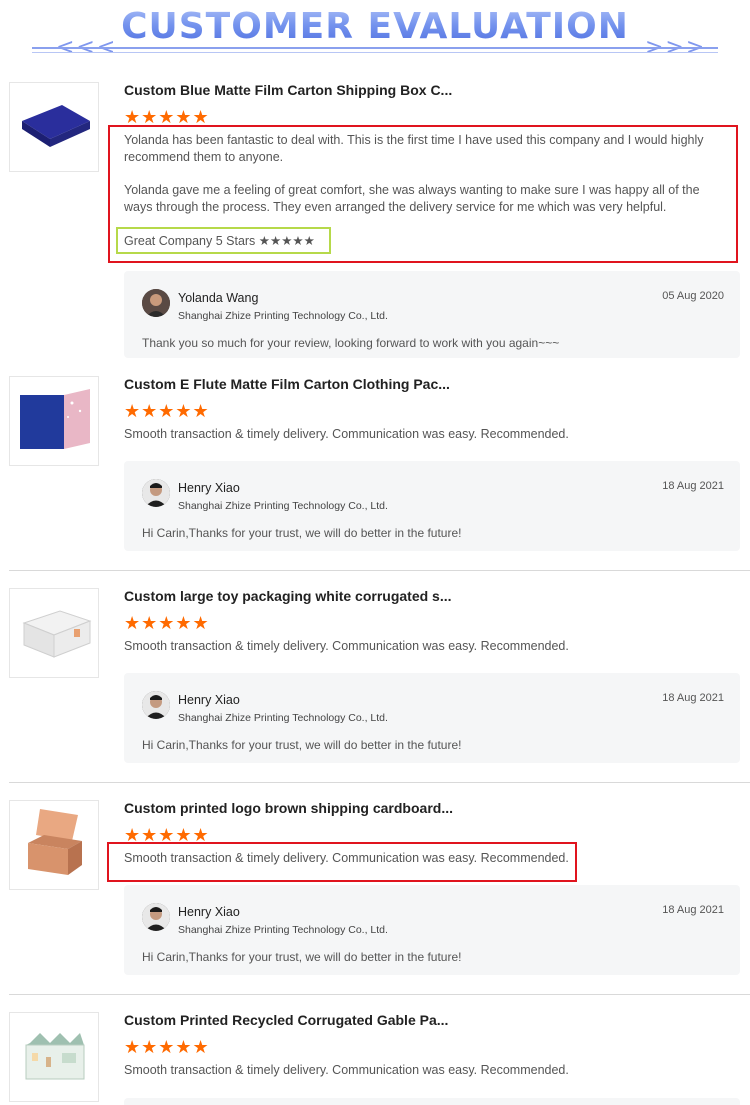 The image size is (750, 1105). I want to click on header-divider, so click(375, 48).